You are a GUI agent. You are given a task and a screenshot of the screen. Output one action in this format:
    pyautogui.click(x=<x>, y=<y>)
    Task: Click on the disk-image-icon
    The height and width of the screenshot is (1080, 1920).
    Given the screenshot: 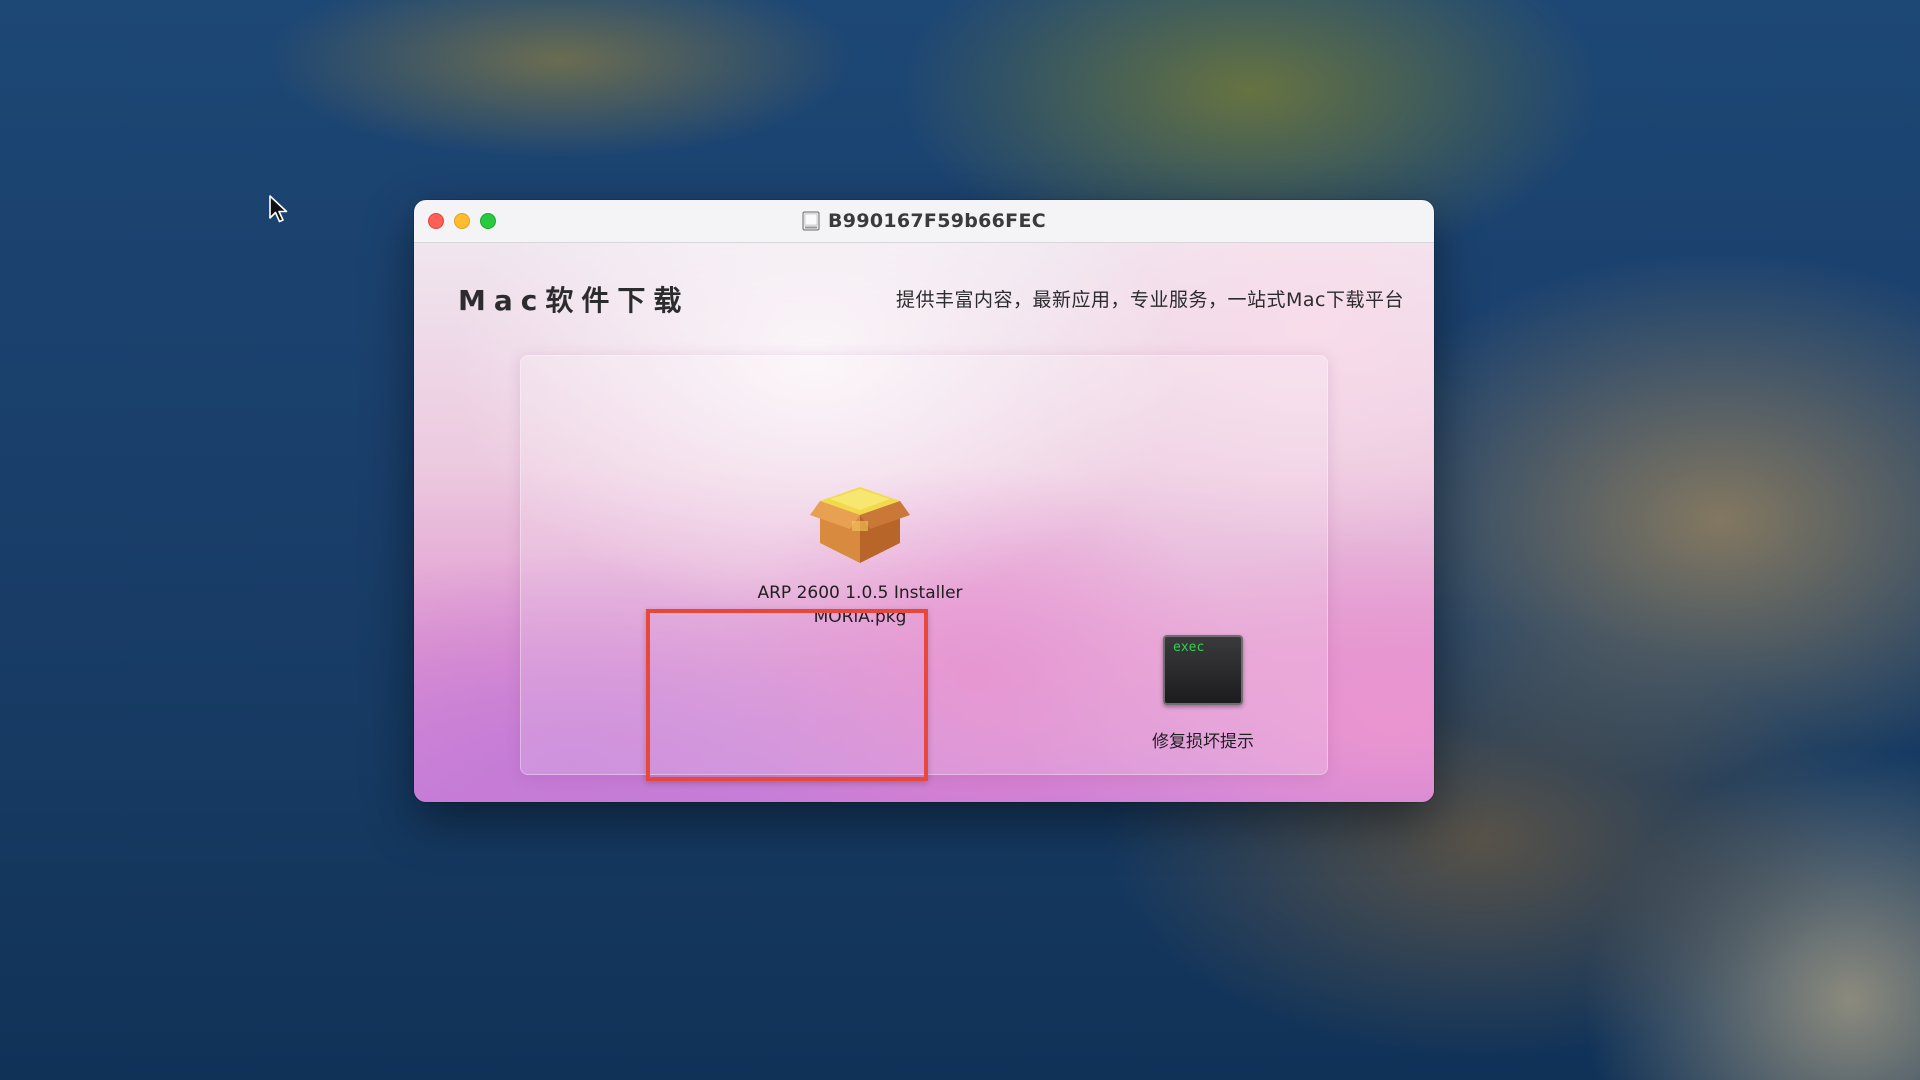 What is the action you would take?
    pyautogui.click(x=811, y=221)
    